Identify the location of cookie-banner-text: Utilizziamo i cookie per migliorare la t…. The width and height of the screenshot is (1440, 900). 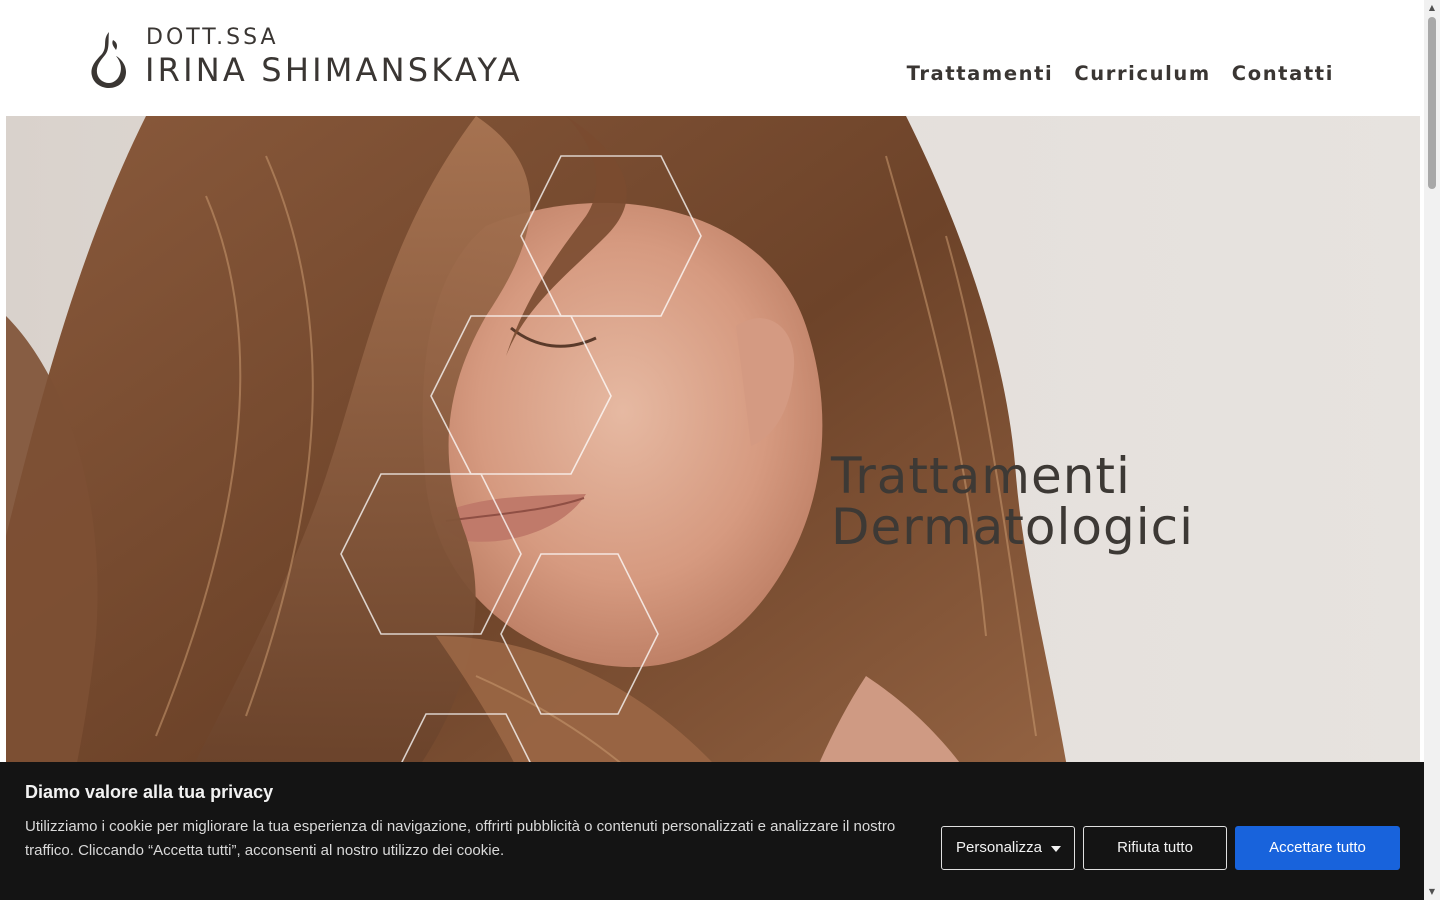
(460, 838).